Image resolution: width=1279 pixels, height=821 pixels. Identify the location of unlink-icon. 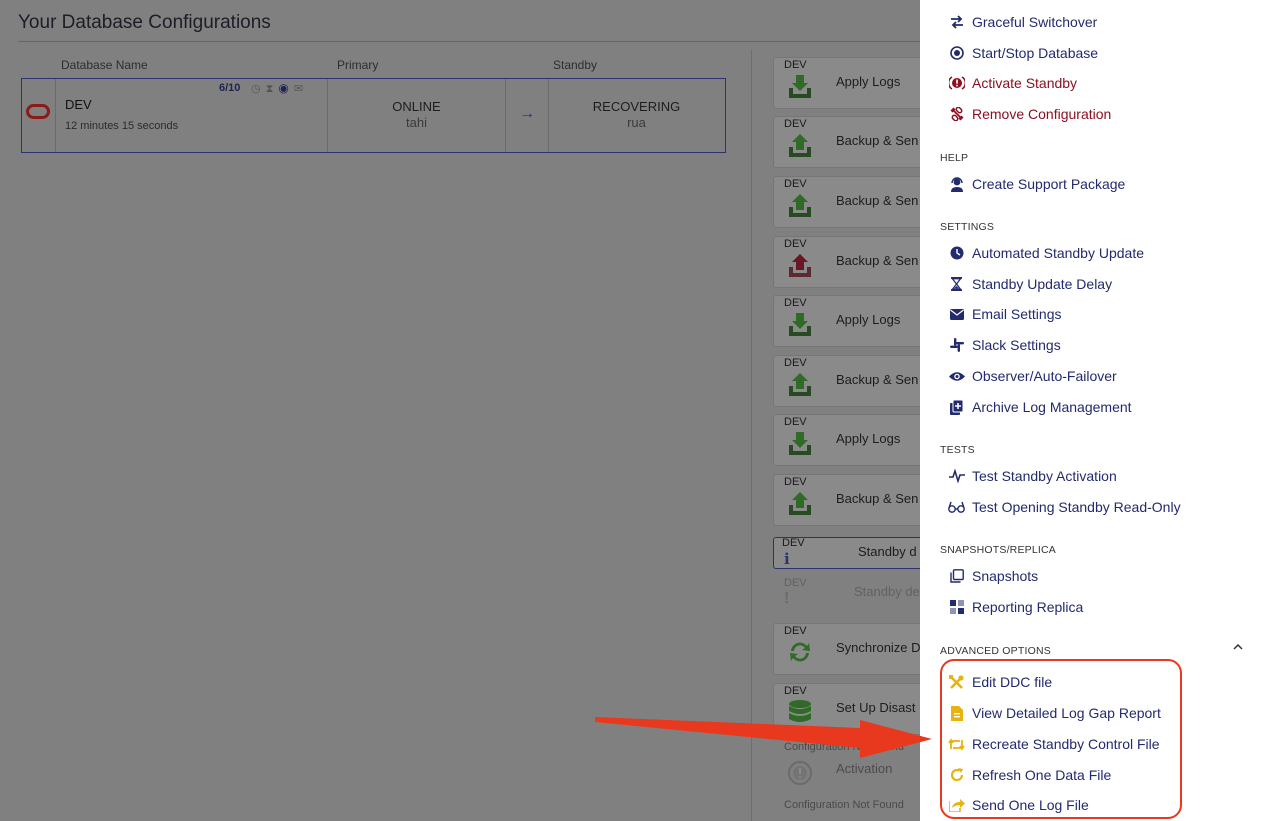
(956, 114).